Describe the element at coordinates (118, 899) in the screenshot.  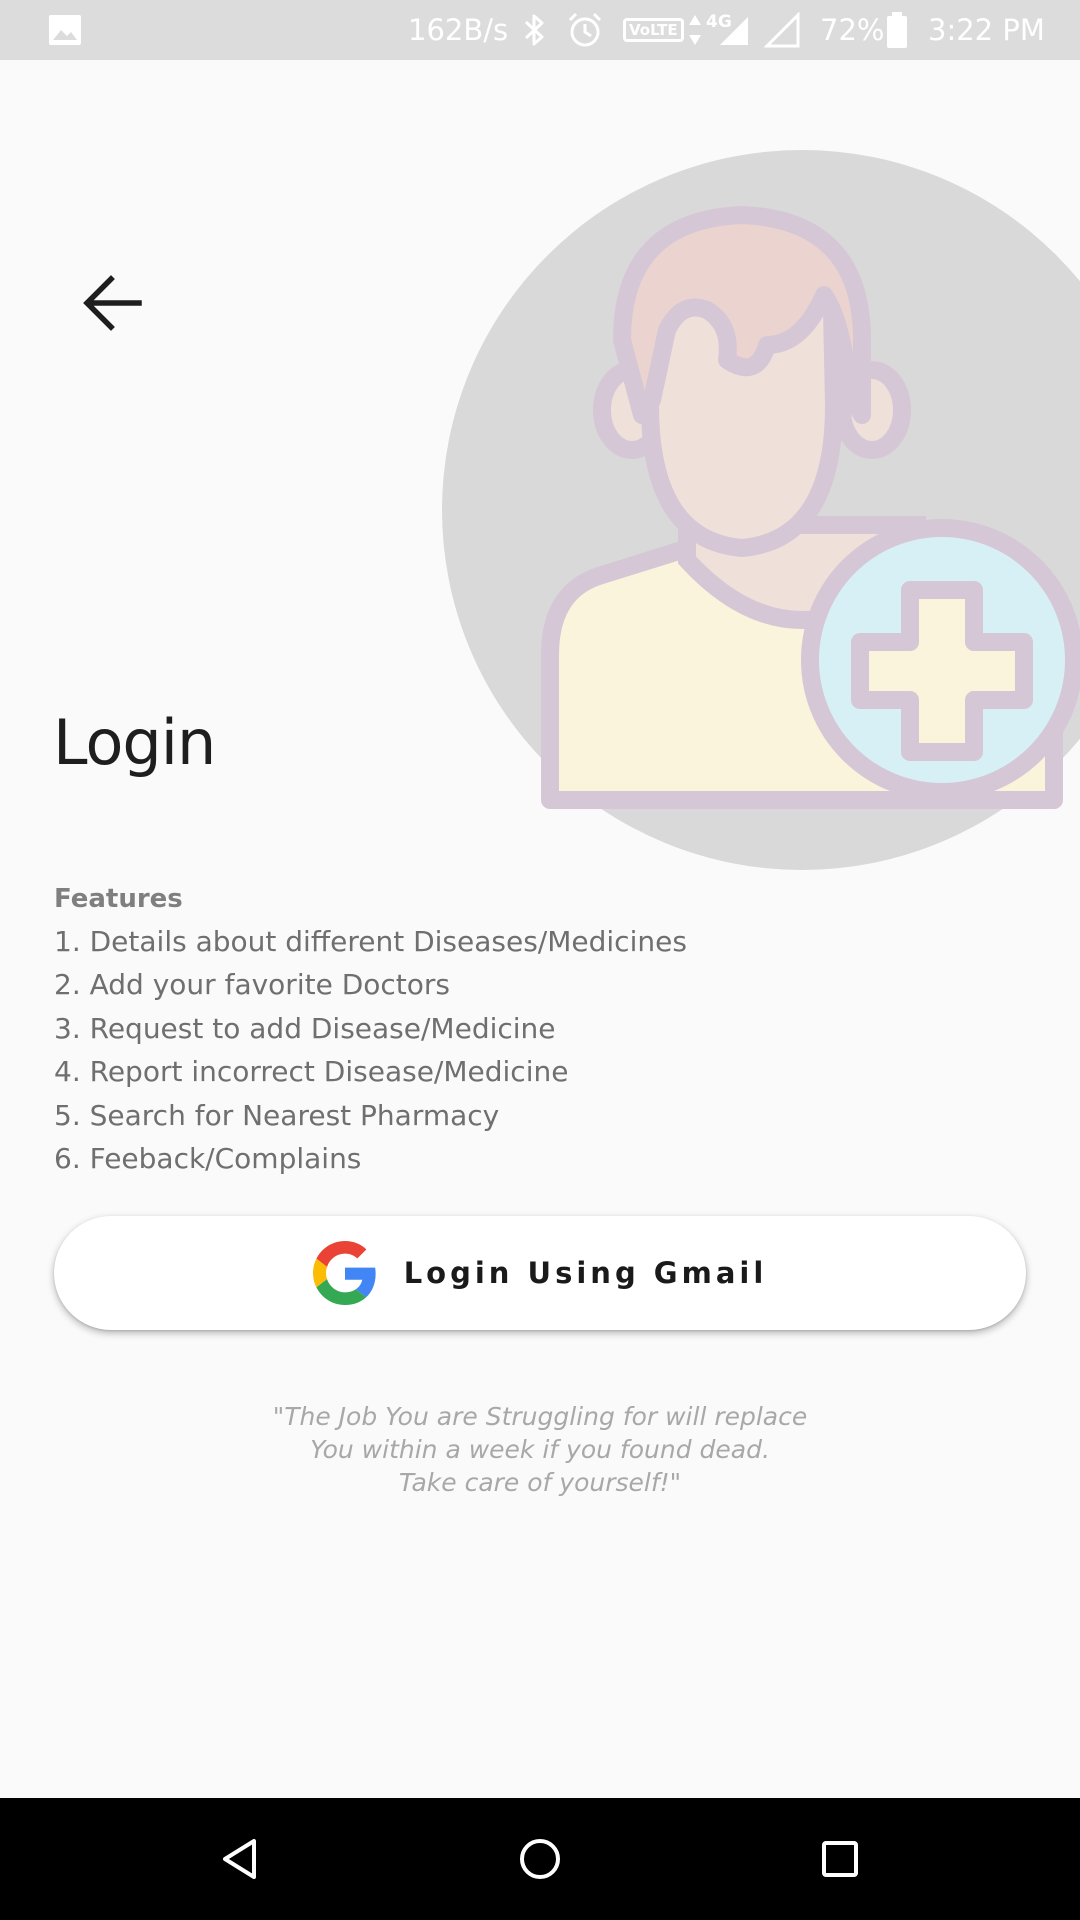
I see `features-heading: Features` at that location.